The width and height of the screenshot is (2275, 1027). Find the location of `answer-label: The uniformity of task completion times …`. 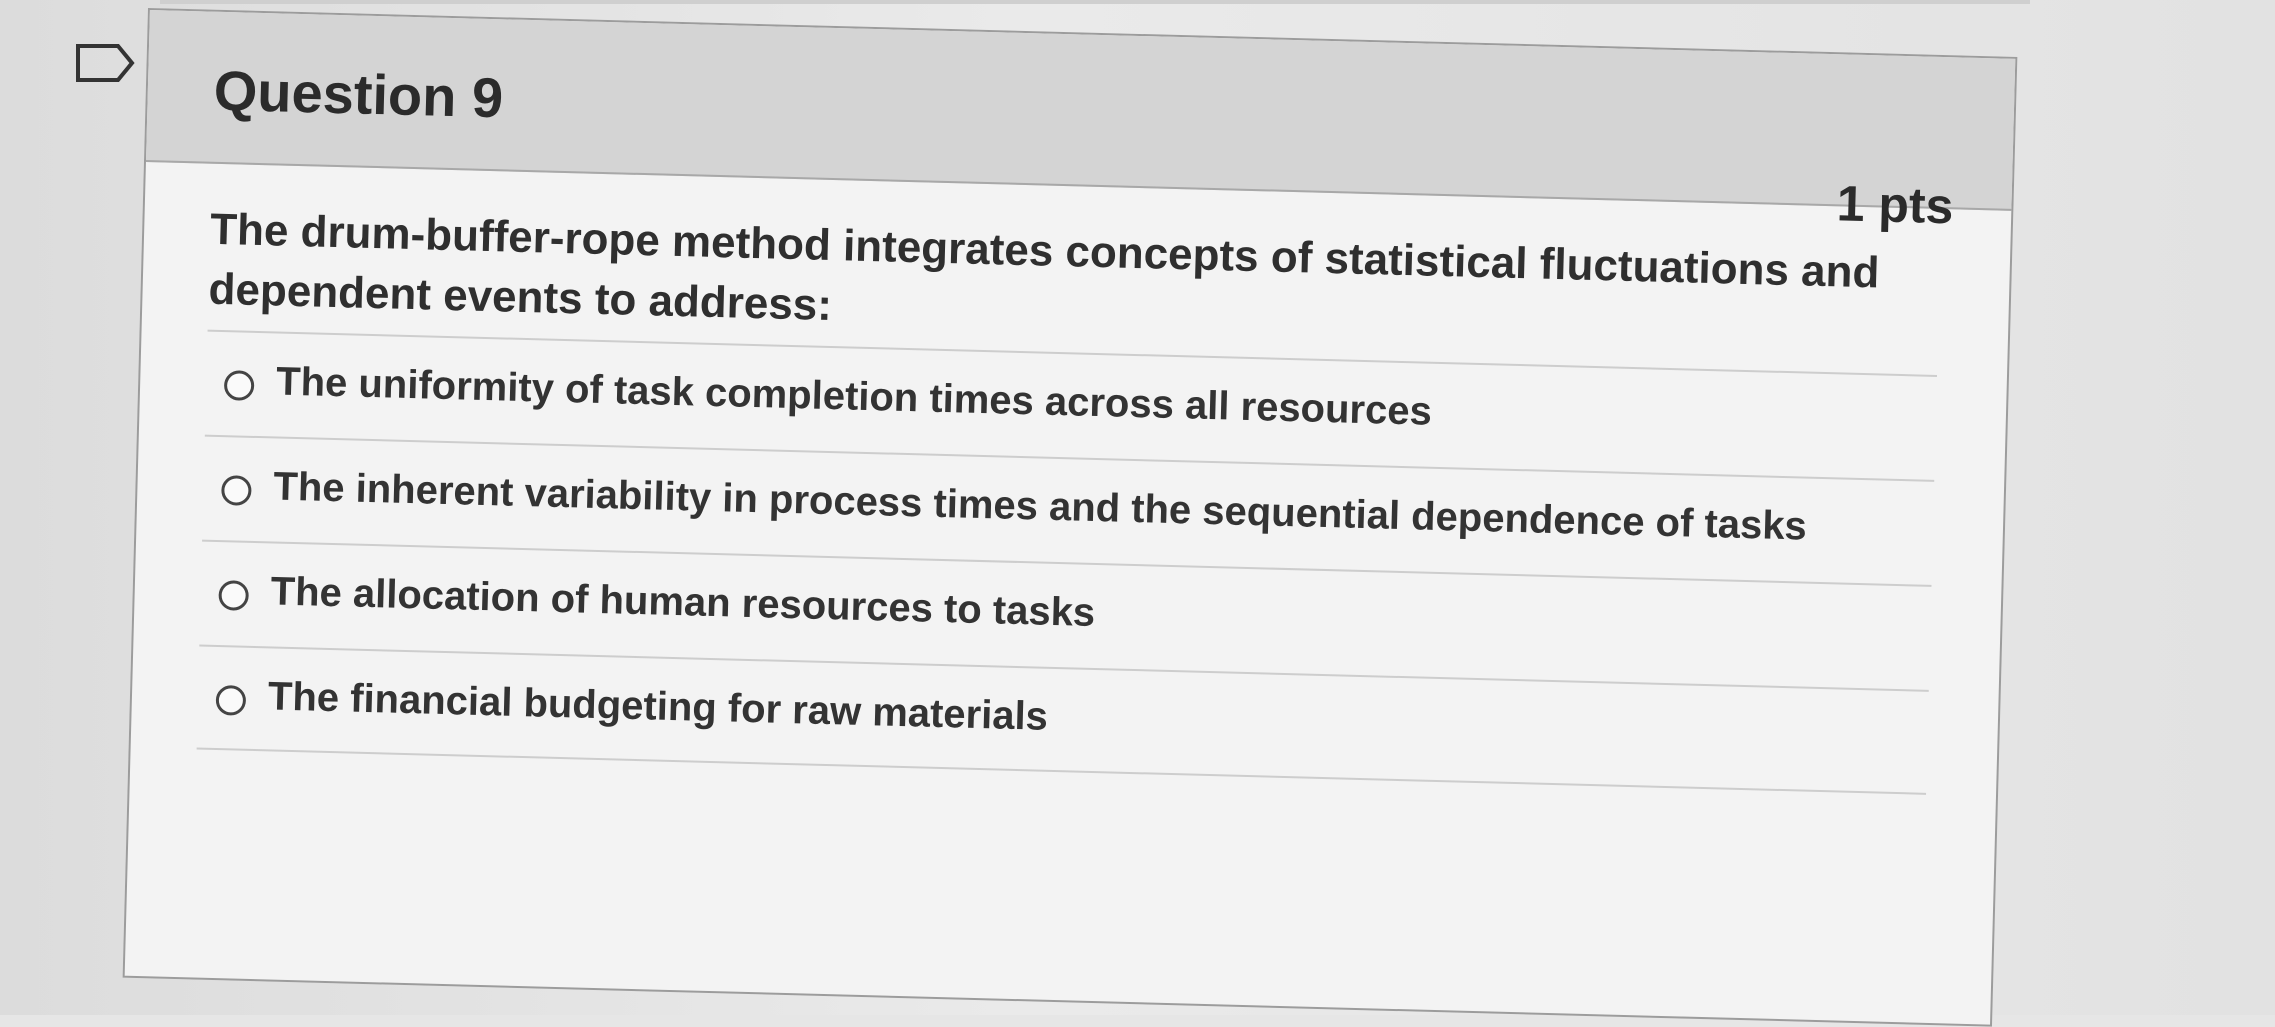

answer-label: The uniformity of task completion times … is located at coordinates (854, 396).